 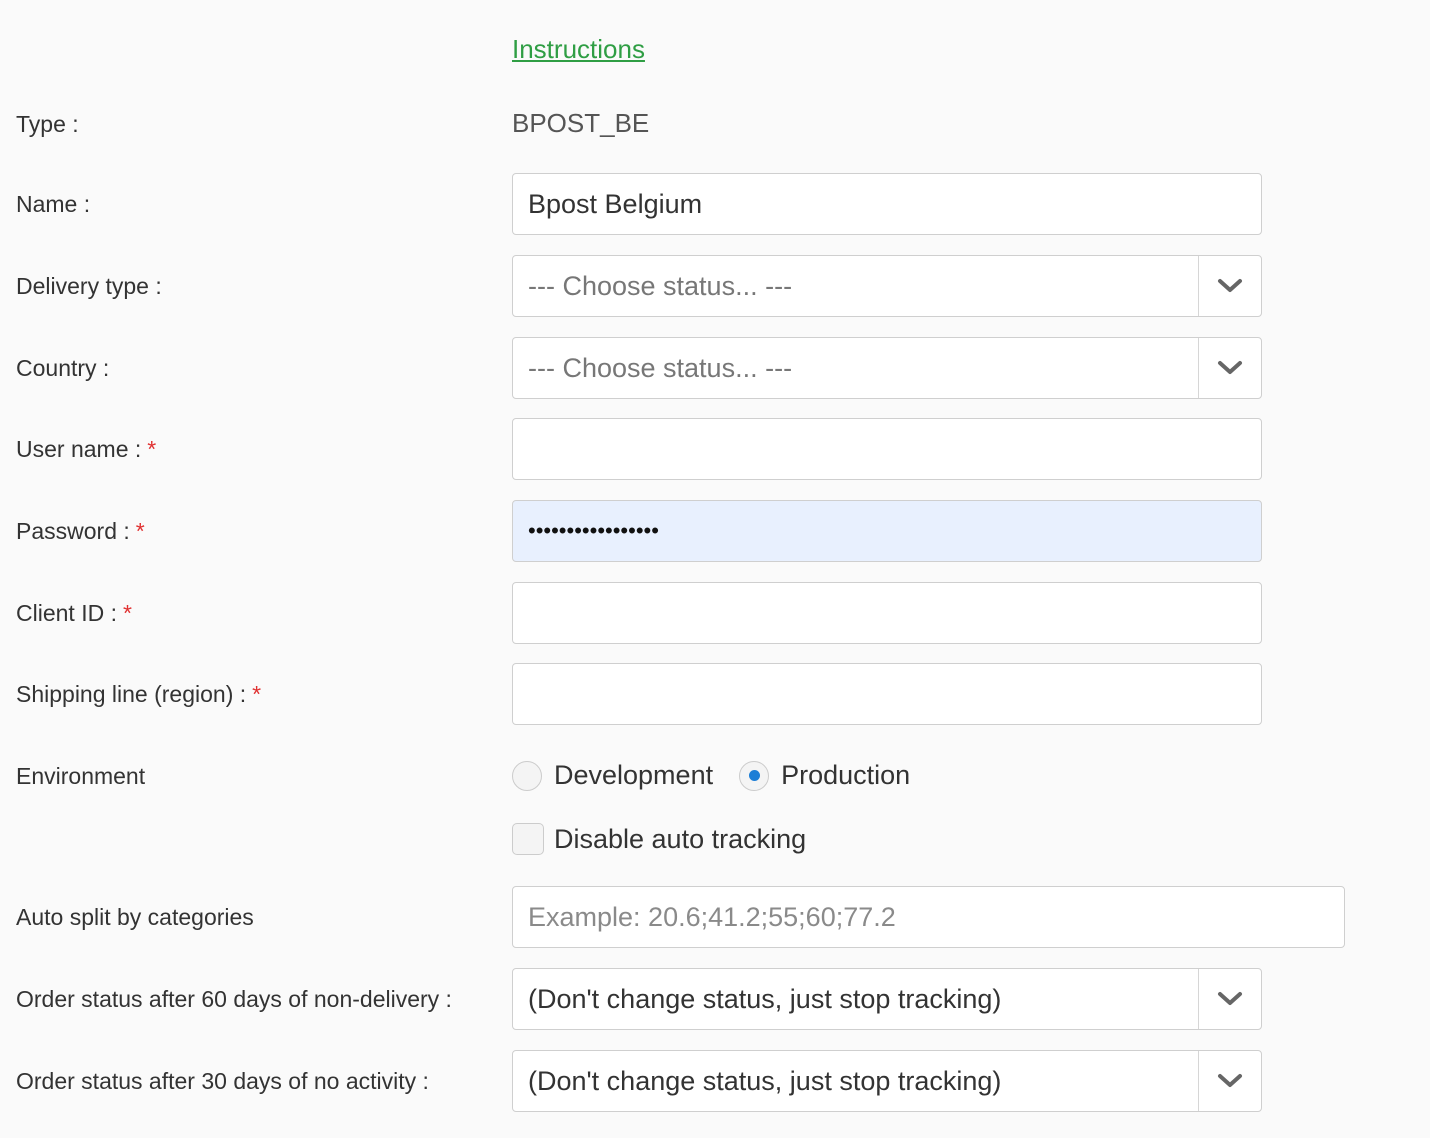 I want to click on environment-production-radio, so click(x=754, y=775).